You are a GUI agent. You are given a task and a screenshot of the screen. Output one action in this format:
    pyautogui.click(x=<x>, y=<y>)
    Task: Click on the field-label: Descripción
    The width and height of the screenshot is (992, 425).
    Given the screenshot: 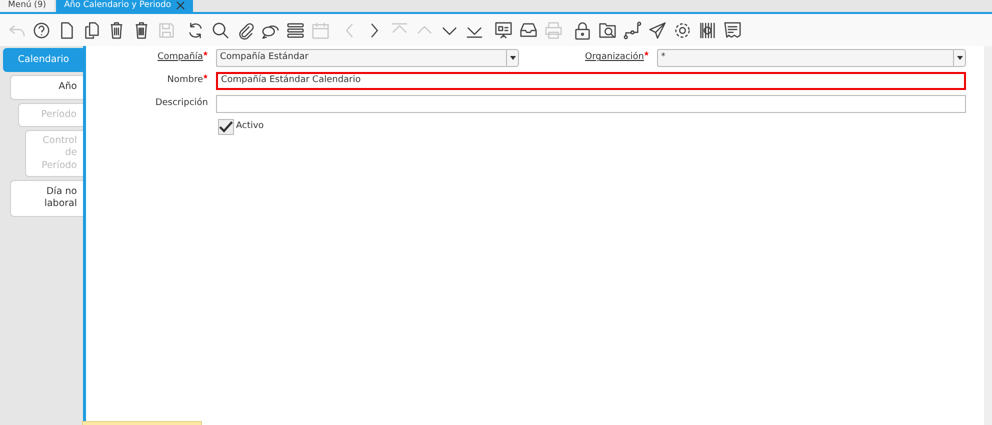 What is the action you would take?
    pyautogui.click(x=181, y=103)
    